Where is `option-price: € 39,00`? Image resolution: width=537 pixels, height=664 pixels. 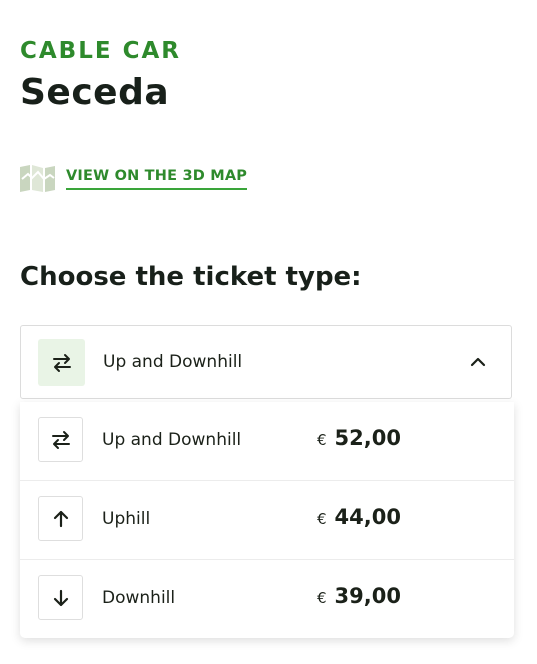
option-price: € 39,00 is located at coordinates (359, 596).